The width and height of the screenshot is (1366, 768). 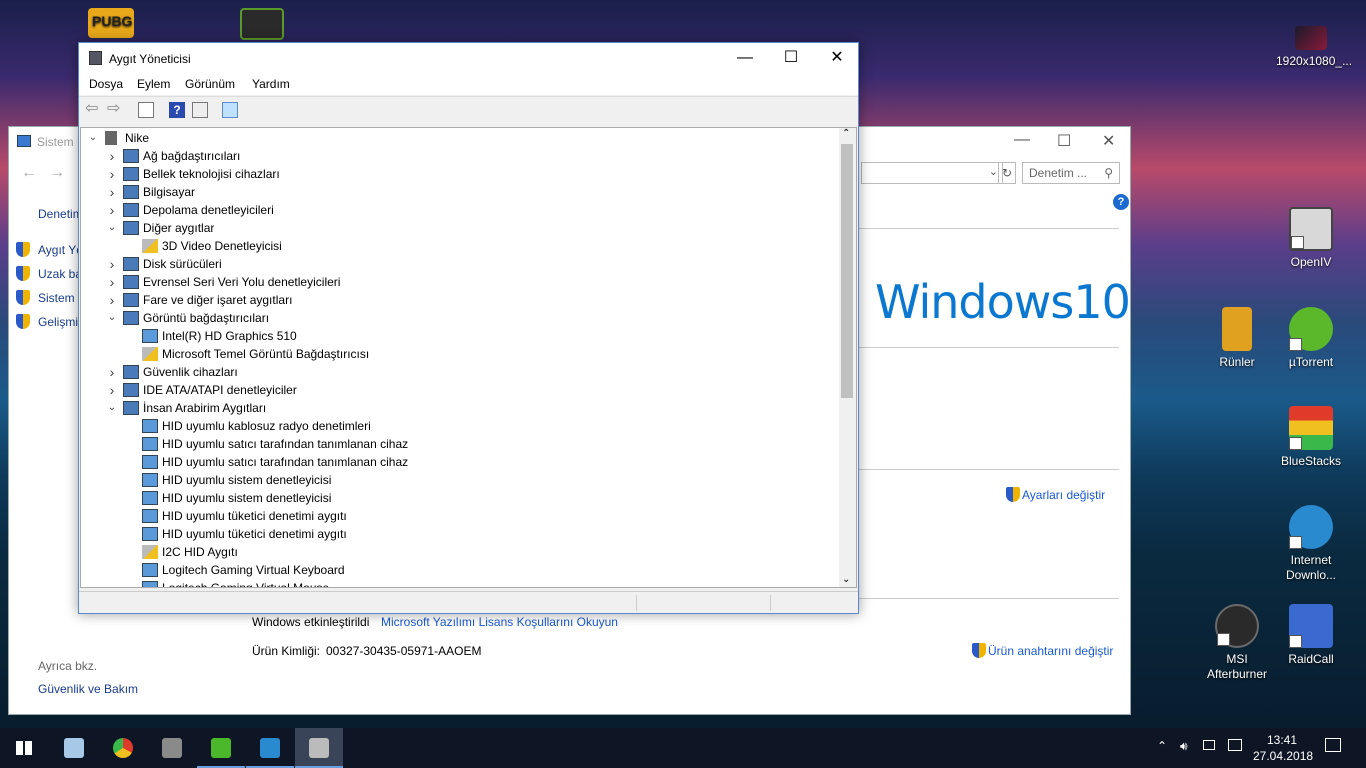 I want to click on taskbar-razer, so click(x=221, y=748).